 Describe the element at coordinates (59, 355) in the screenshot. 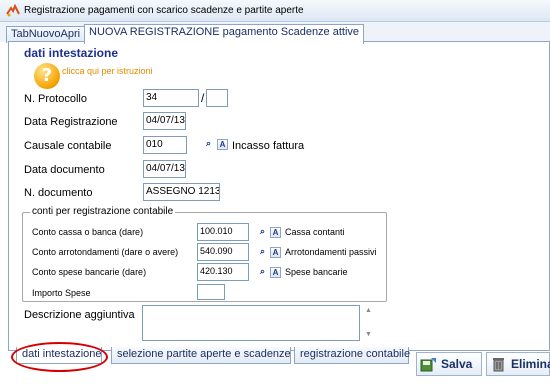

I see `tab-dati-intestazione: dati intestazione` at that location.